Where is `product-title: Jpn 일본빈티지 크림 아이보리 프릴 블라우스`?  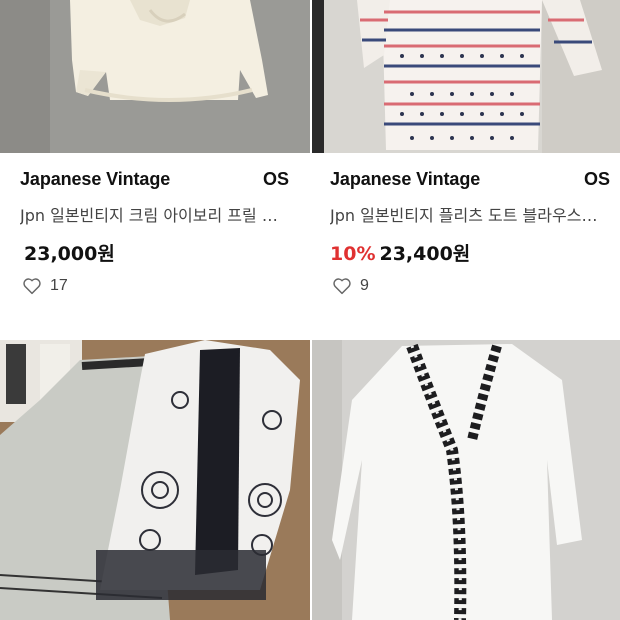 product-title: Jpn 일본빈티지 크림 아이보리 프릴 블라우스 is located at coordinates (155, 214).